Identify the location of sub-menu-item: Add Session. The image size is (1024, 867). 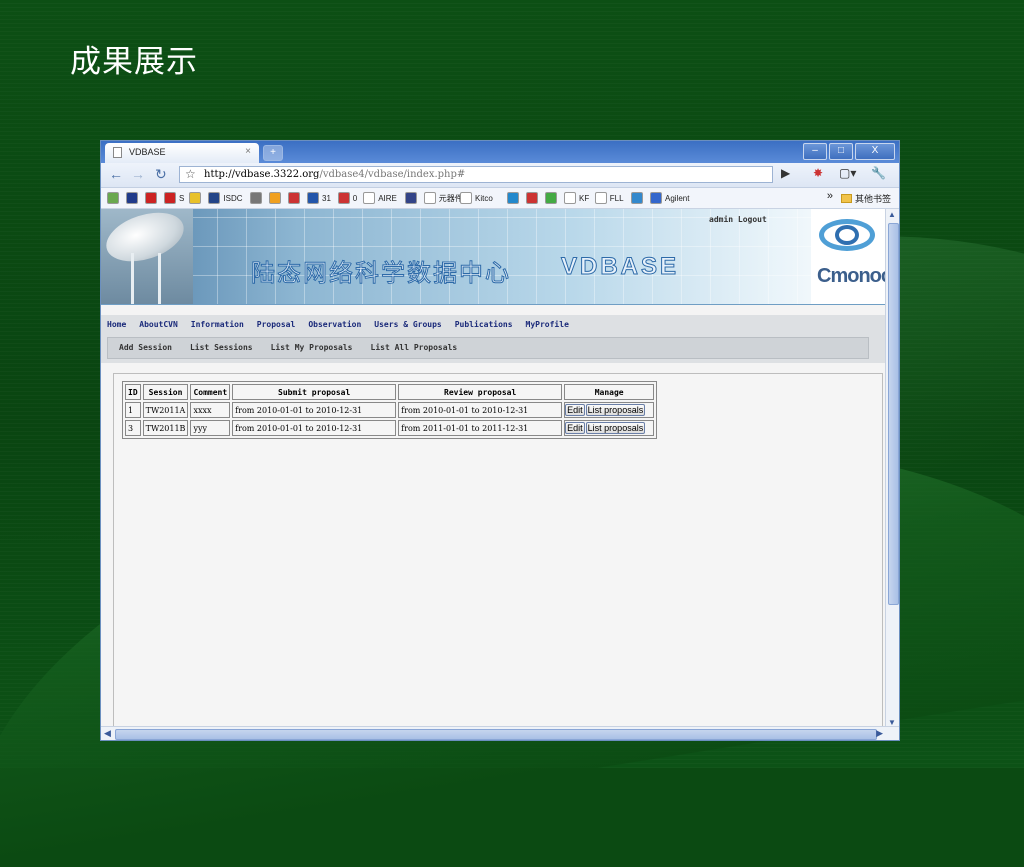
(145, 347).